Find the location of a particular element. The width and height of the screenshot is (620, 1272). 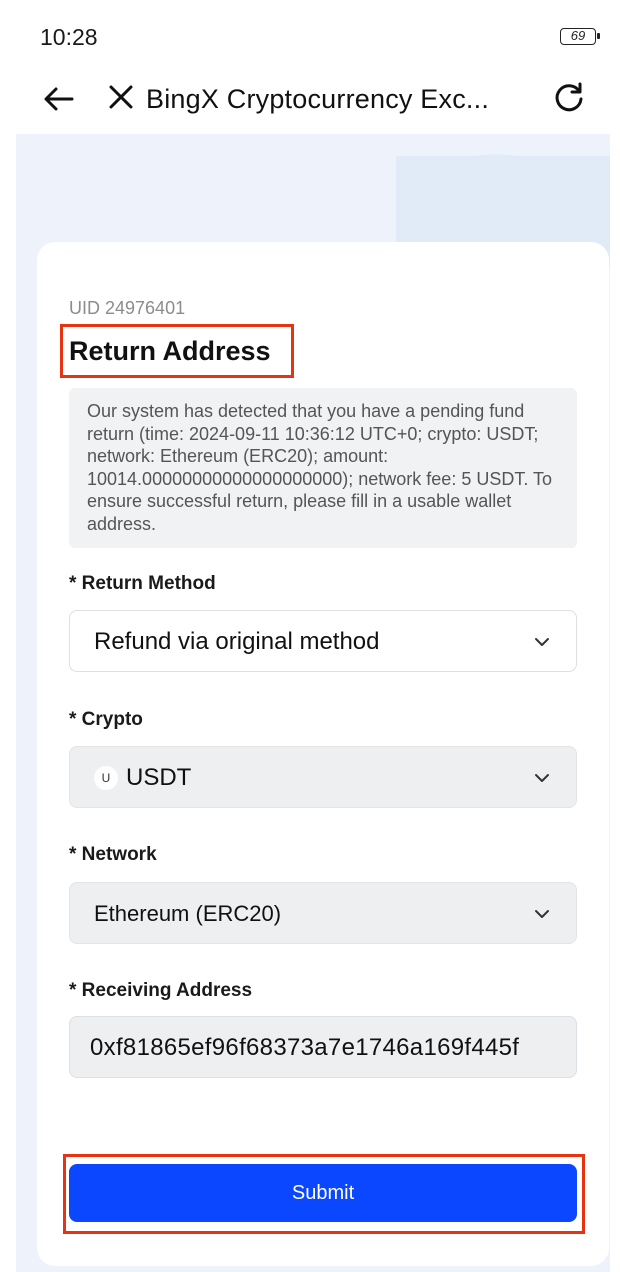

return-method-select: Refund via original method is located at coordinates (323, 641).